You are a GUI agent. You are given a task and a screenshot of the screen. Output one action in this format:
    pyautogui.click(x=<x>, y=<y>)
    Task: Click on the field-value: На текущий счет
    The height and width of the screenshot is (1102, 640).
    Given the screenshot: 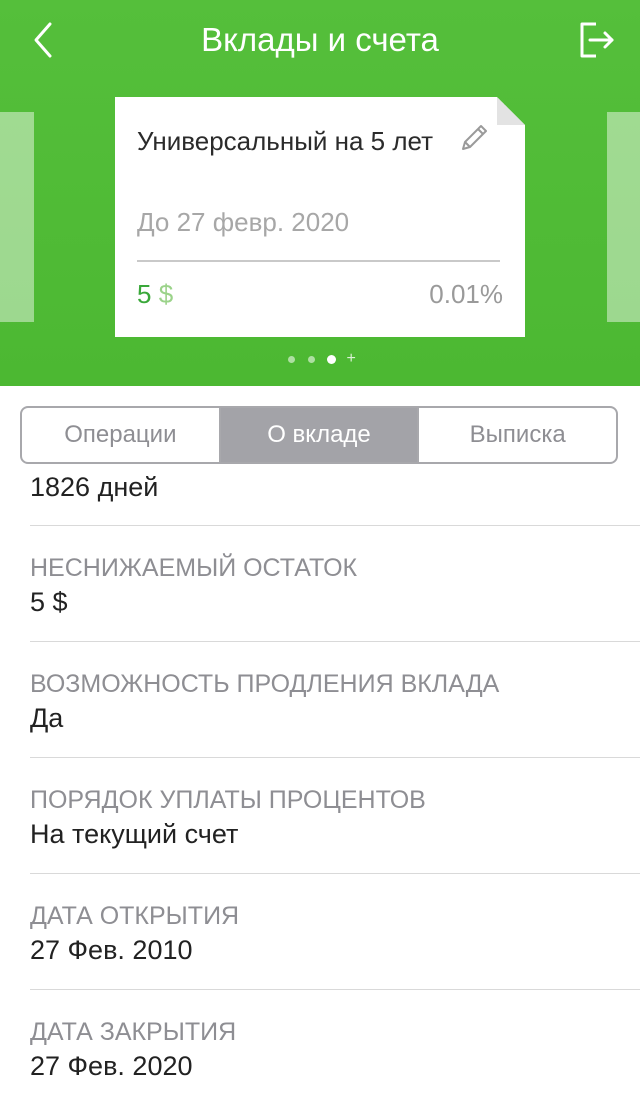 What is the action you would take?
    pyautogui.click(x=134, y=834)
    